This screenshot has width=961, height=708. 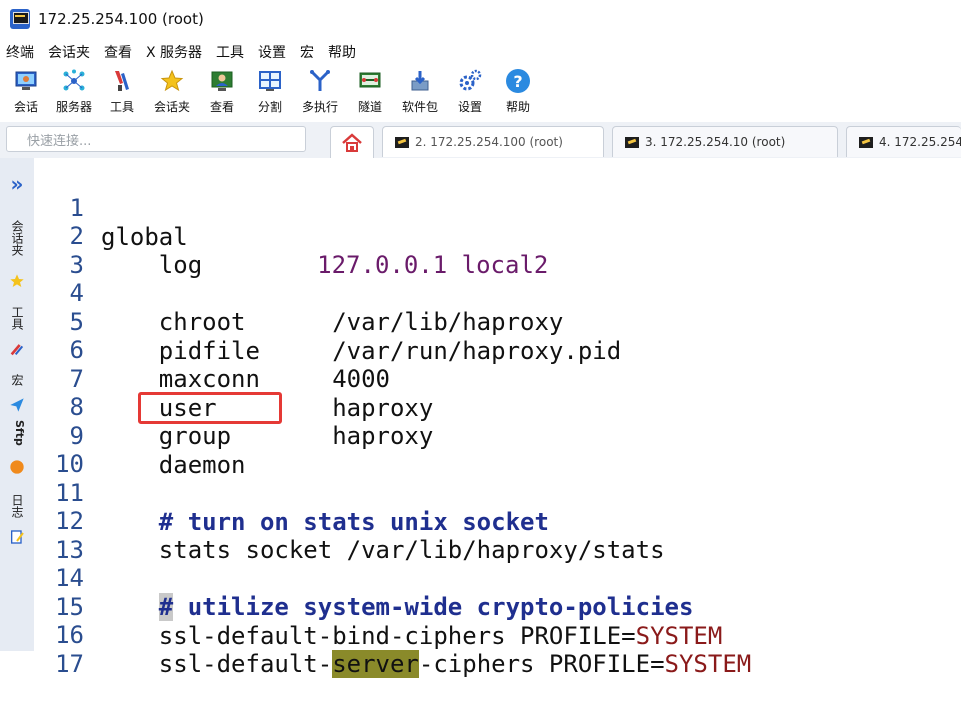 What do you see at coordinates (497, 350) in the screenshot?
I see `code-line: 6 maxconn 4000` at bounding box center [497, 350].